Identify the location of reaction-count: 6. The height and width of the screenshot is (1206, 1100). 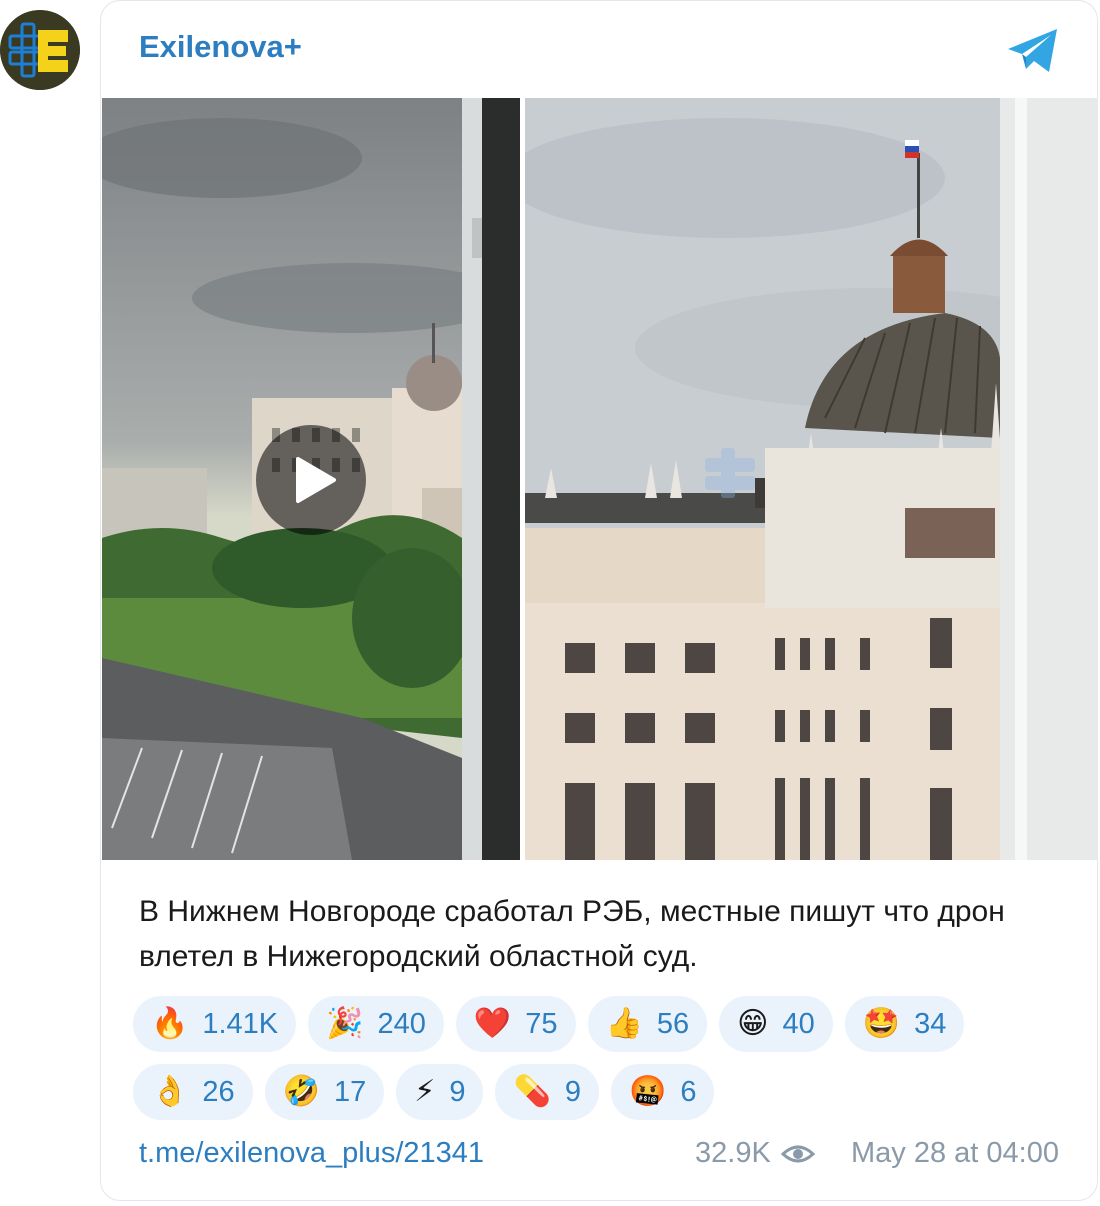
(688, 1091).